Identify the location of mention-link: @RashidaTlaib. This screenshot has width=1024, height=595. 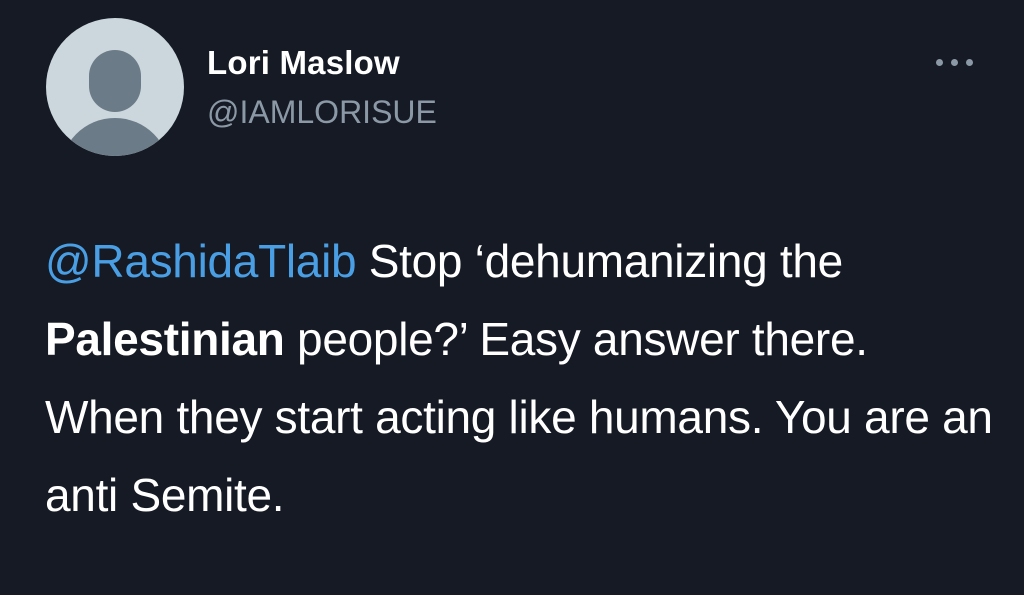
(201, 261).